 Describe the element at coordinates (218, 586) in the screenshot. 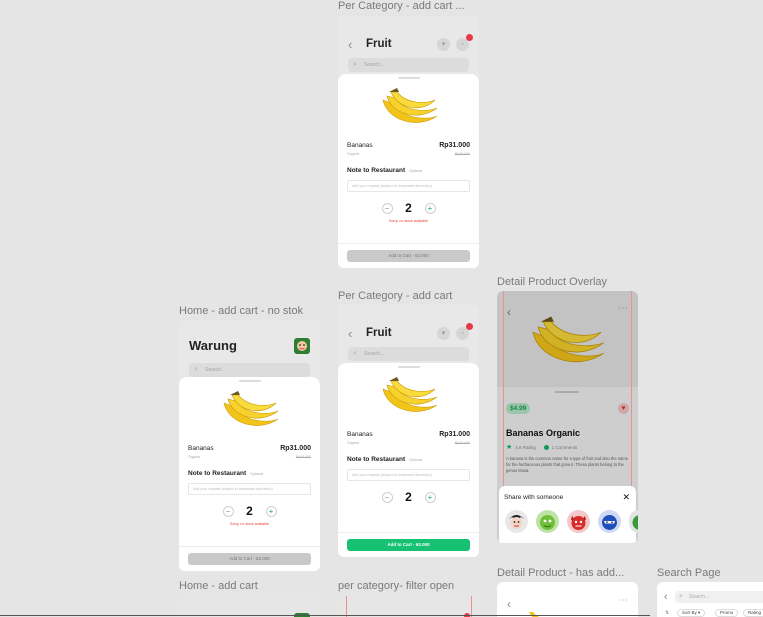

I see `frame-label: Home - add cart` at that location.